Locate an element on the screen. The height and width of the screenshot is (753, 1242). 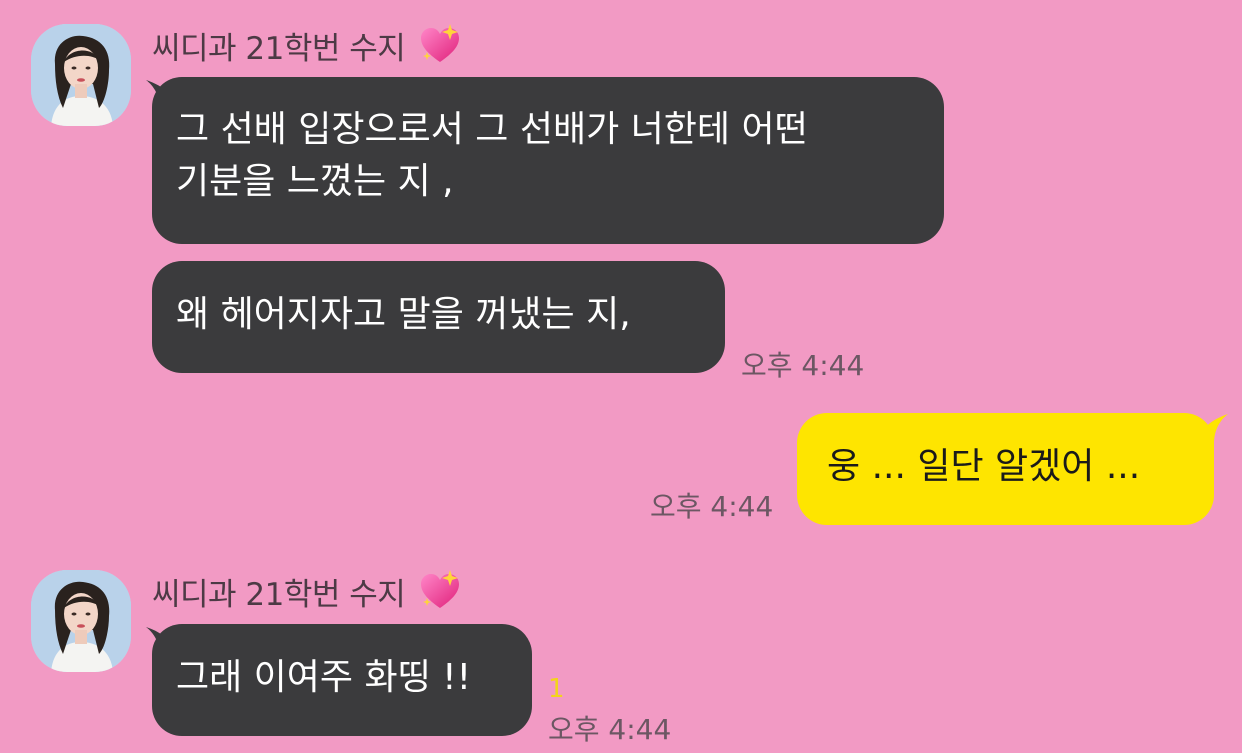
message-text-line: 그래 이여주 화띵 !! is located at coordinates (324, 677).